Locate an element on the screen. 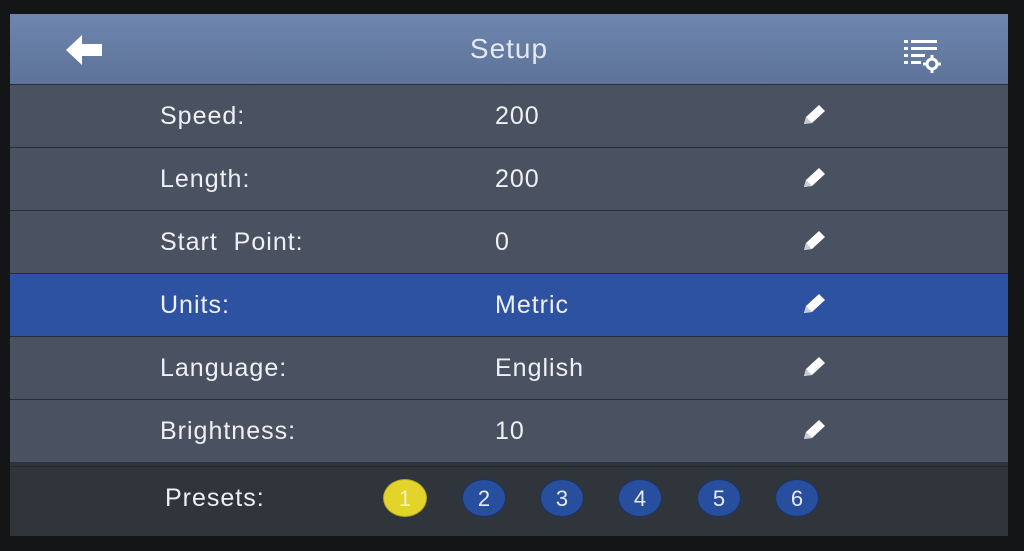  settings-row: Start Point: 0 is located at coordinates (509, 241).